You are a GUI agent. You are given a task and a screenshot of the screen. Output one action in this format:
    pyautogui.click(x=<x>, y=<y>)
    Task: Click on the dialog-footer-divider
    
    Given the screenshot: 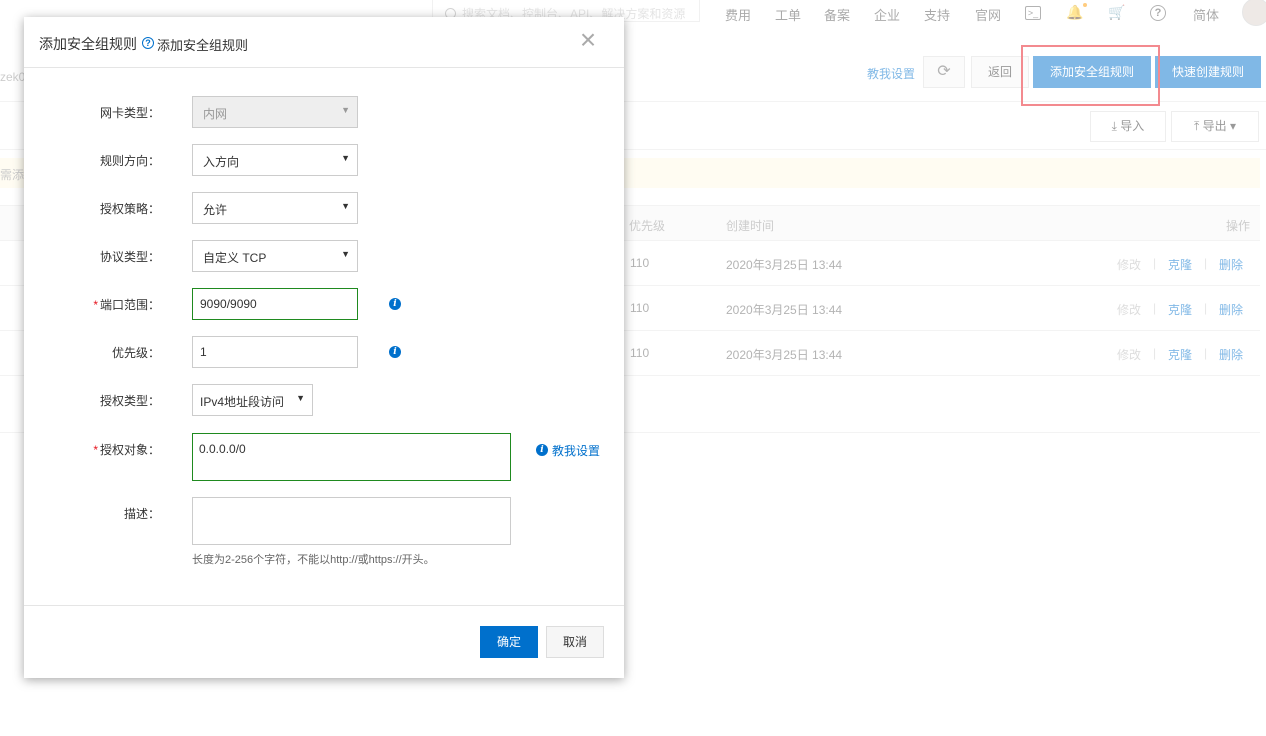 What is the action you would take?
    pyautogui.click(x=324, y=605)
    